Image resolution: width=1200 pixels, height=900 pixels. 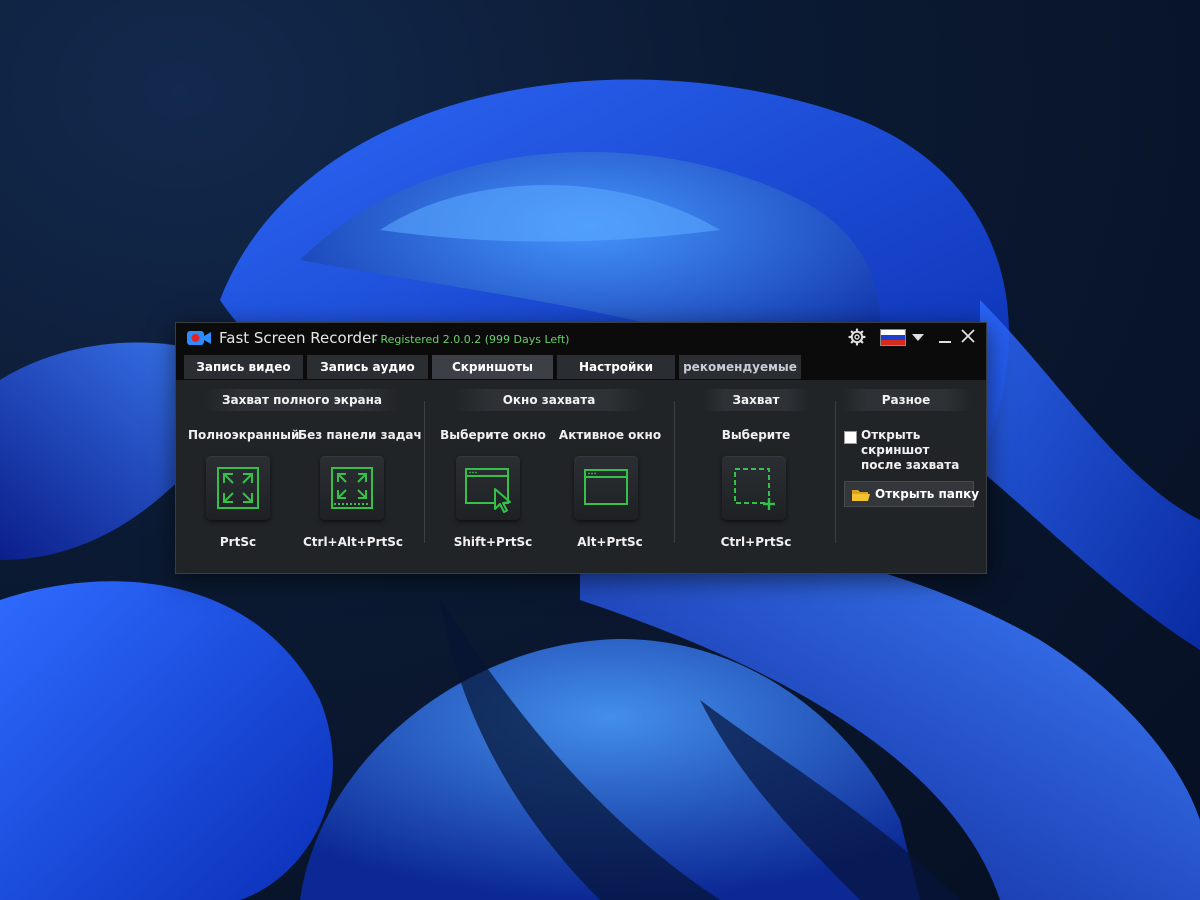 I want to click on language-dropdown, so click(x=903, y=338).